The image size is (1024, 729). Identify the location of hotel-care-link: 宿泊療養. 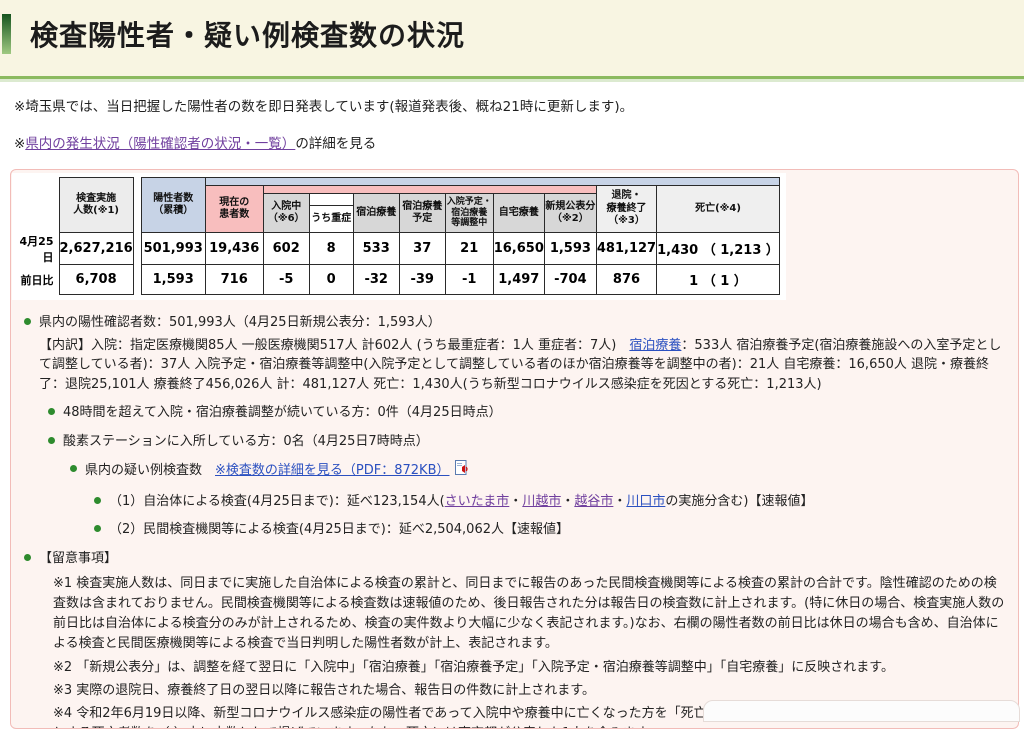
(655, 345).